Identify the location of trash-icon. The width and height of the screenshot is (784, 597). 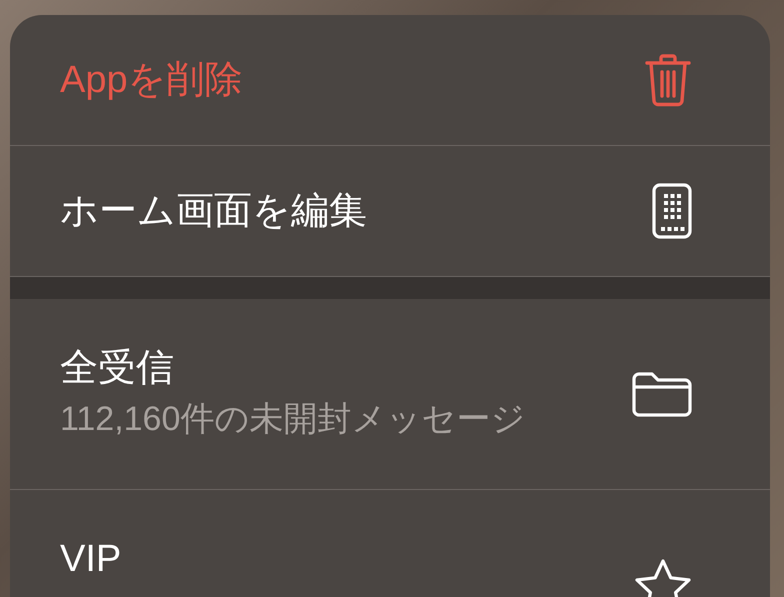
(668, 80).